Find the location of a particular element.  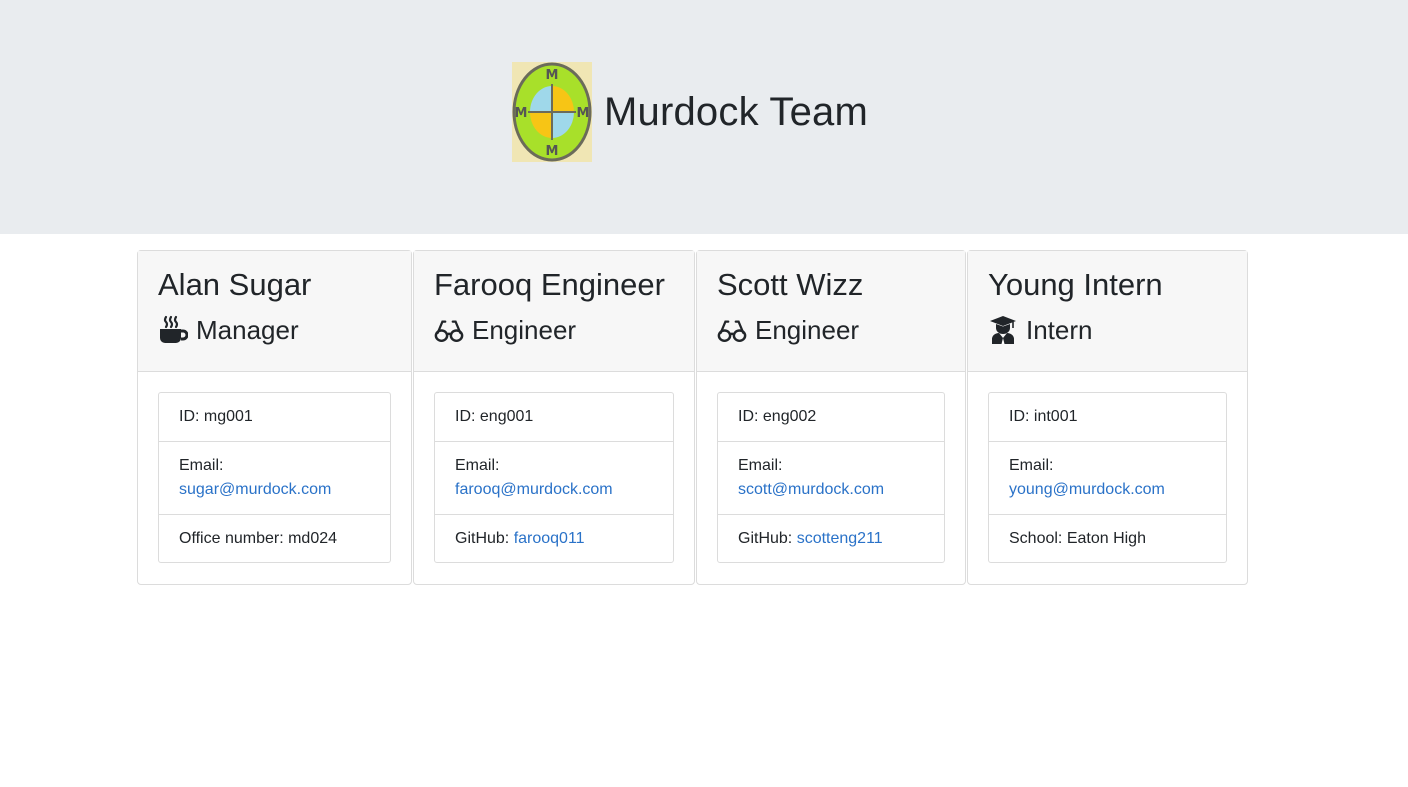

card-header: Alan Sugar Manager is located at coordinates (274, 311).